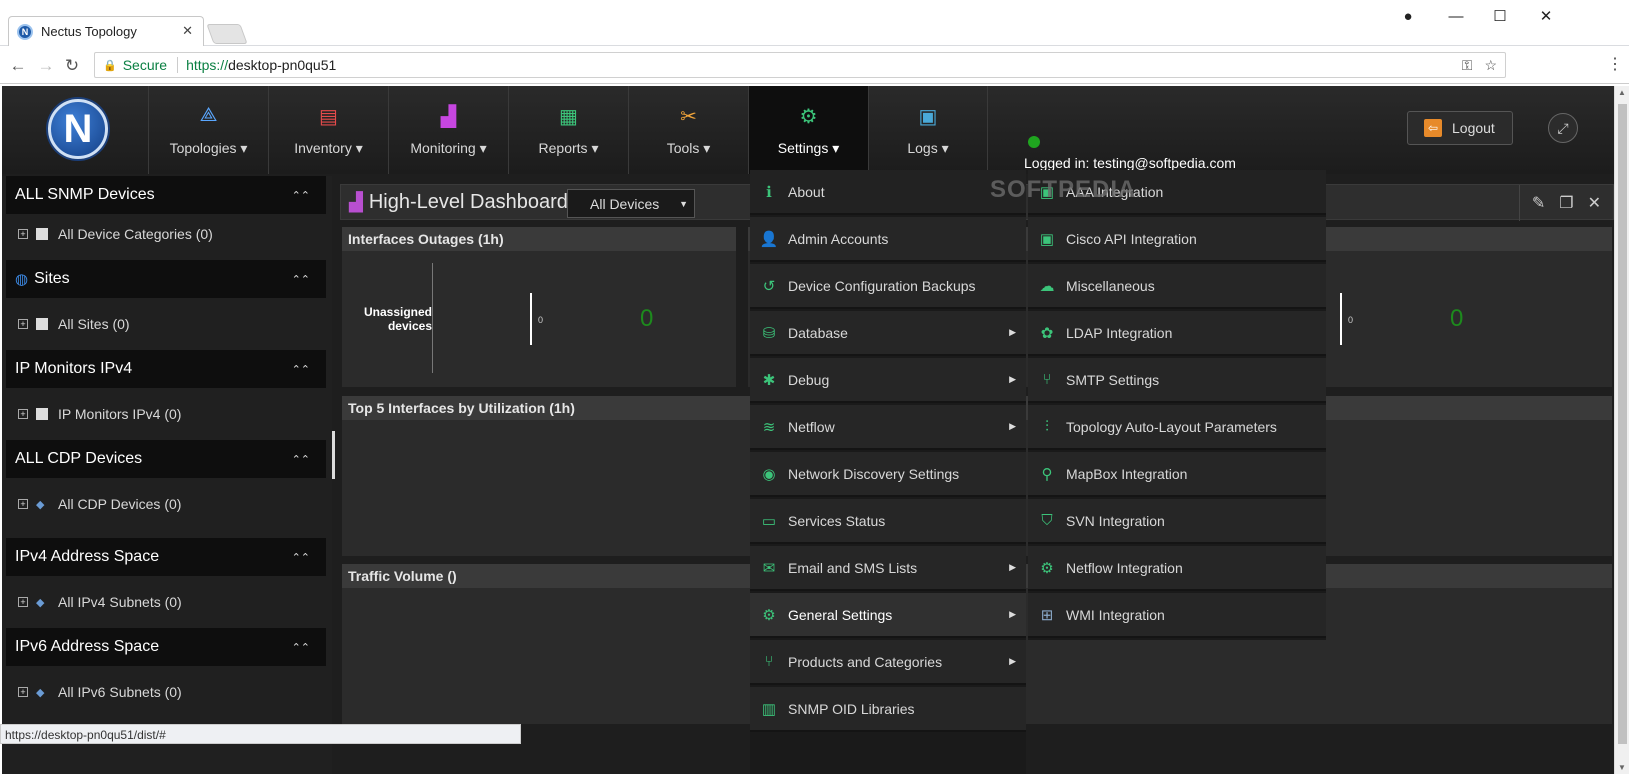 The height and width of the screenshot is (774, 1629). What do you see at coordinates (208, 130) in the screenshot?
I see `nav-topologies: ⟁ Topologies ▾` at bounding box center [208, 130].